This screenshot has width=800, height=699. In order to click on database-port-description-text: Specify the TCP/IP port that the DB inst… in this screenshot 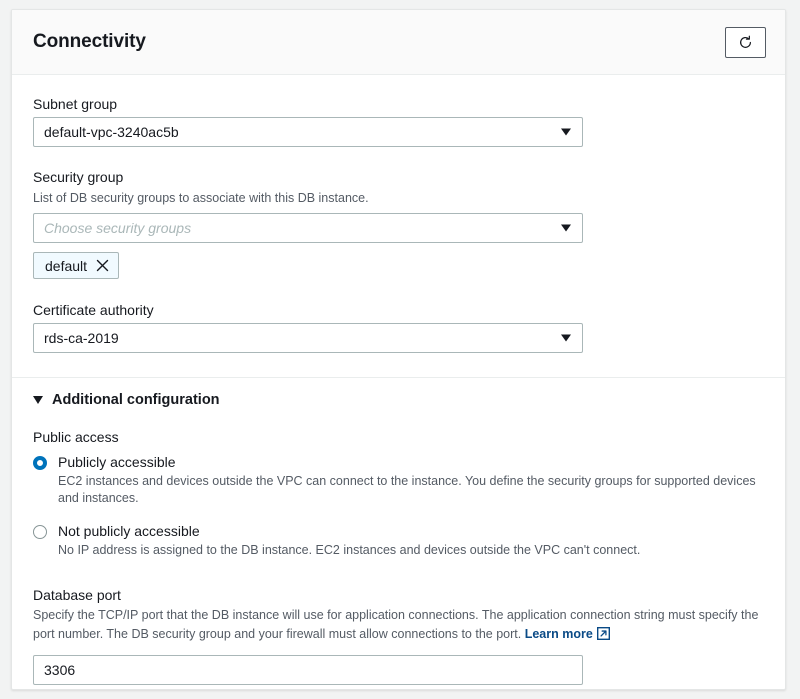, I will do `click(396, 624)`.